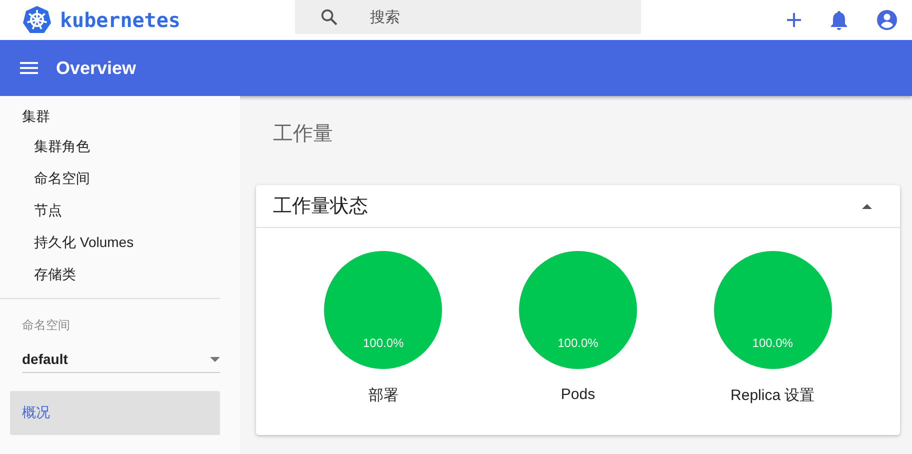 The image size is (912, 454). I want to click on bell-icon, so click(839, 20).